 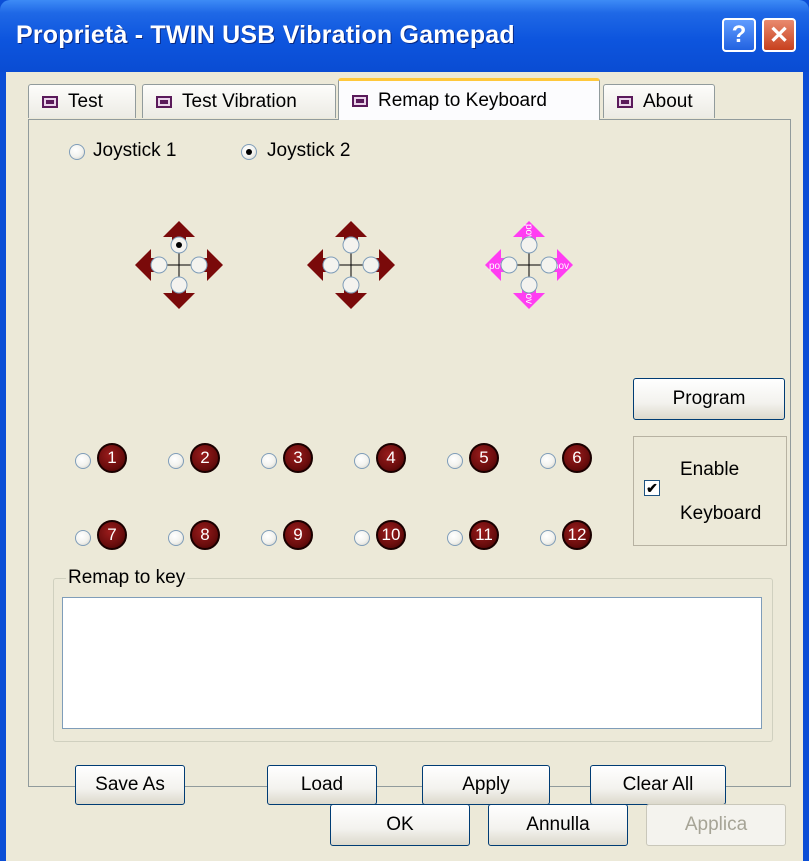 I want to click on left-stick-radio-left, so click(x=159, y=265).